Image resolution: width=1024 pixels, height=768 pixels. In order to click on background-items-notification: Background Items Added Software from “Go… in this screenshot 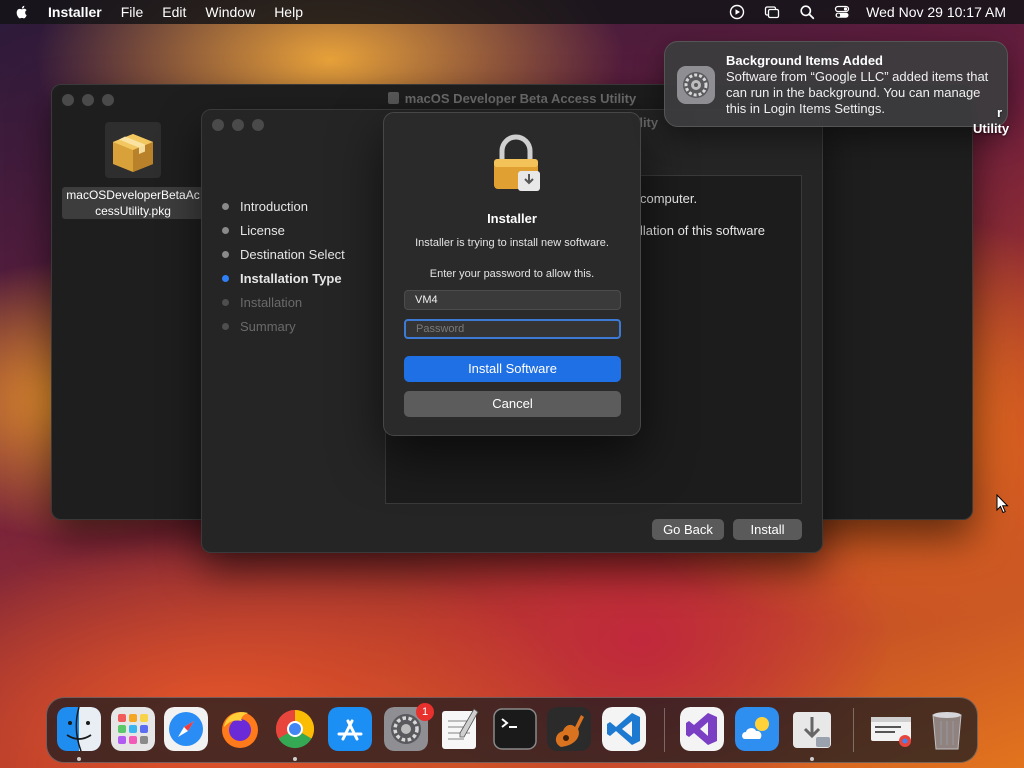, I will do `click(836, 84)`.